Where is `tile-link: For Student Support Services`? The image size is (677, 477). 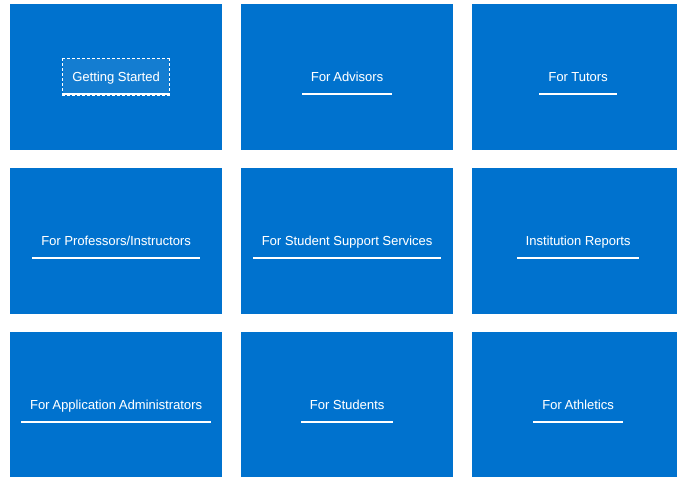
tile-link: For Student Support Services is located at coordinates (347, 241).